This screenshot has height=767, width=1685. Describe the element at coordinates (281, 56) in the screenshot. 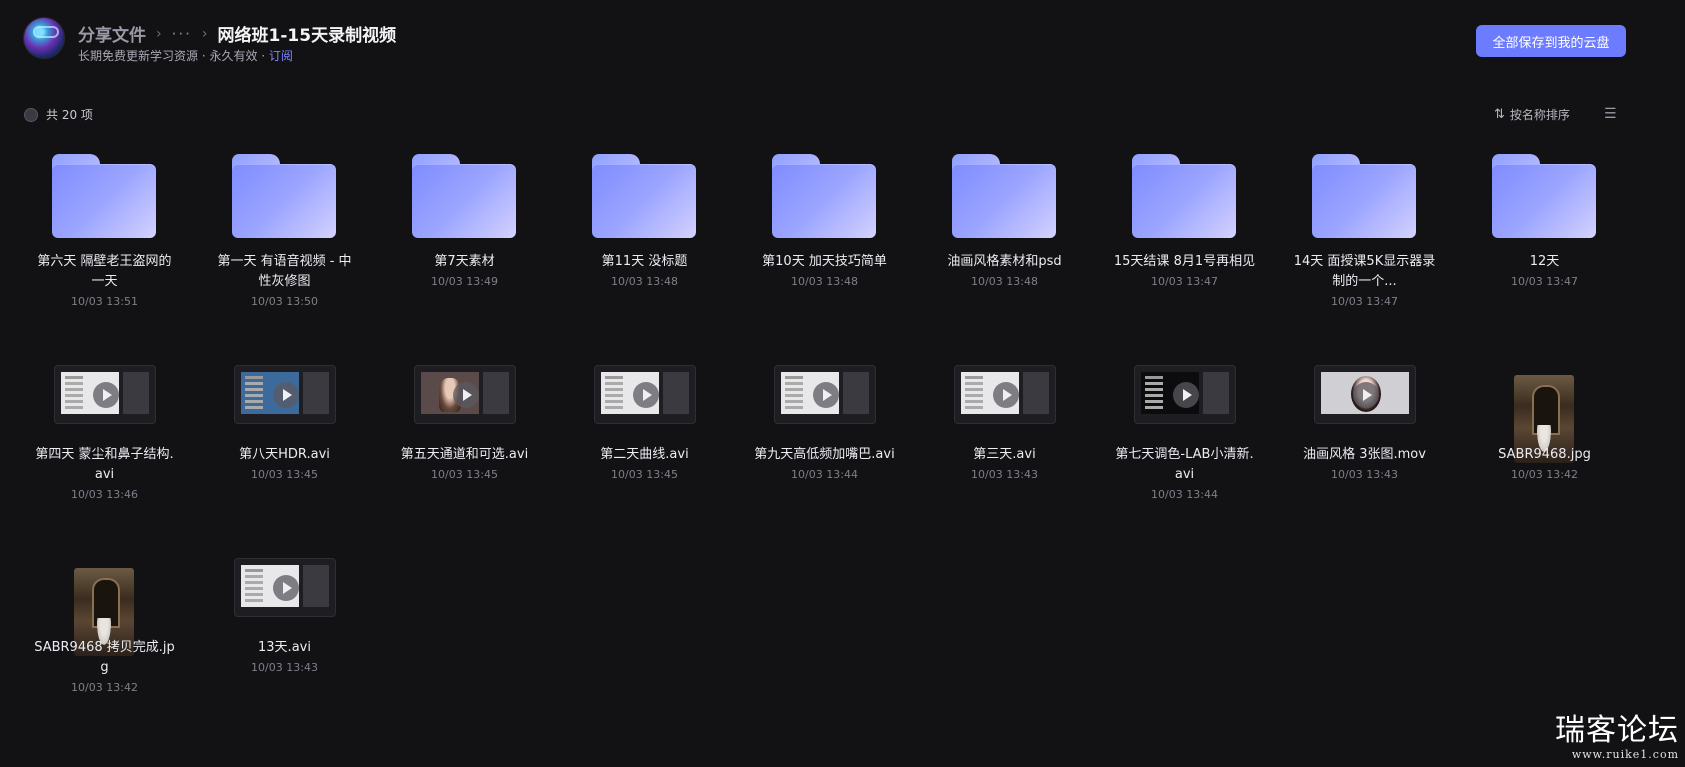

I see `subscribe-link: 订阅` at that location.